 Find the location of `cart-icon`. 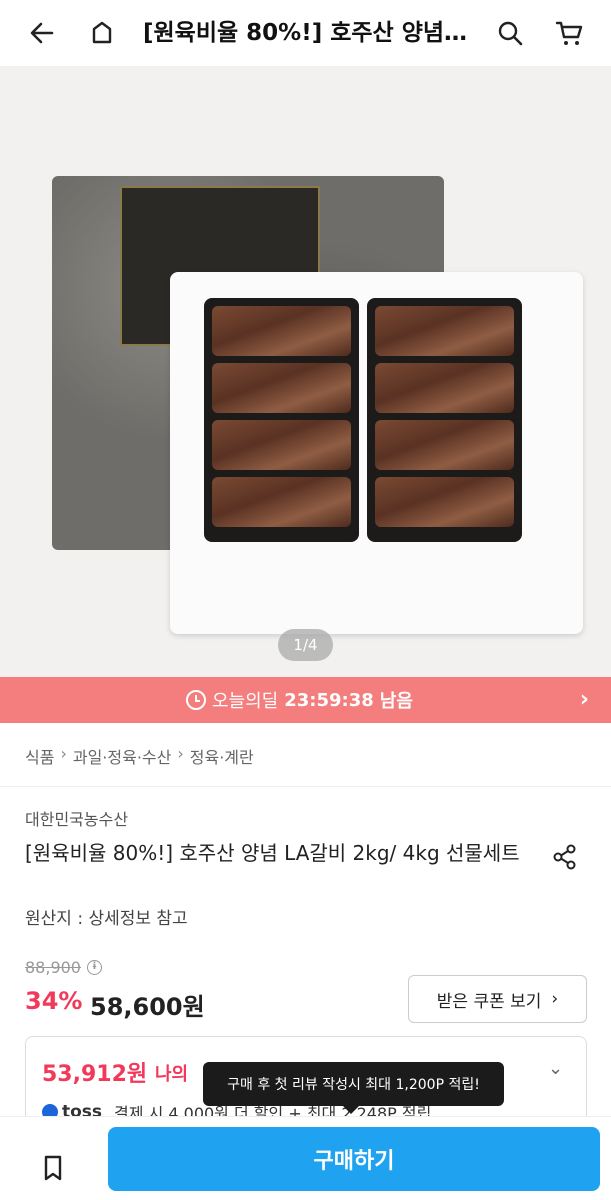

cart-icon is located at coordinates (569, 33).